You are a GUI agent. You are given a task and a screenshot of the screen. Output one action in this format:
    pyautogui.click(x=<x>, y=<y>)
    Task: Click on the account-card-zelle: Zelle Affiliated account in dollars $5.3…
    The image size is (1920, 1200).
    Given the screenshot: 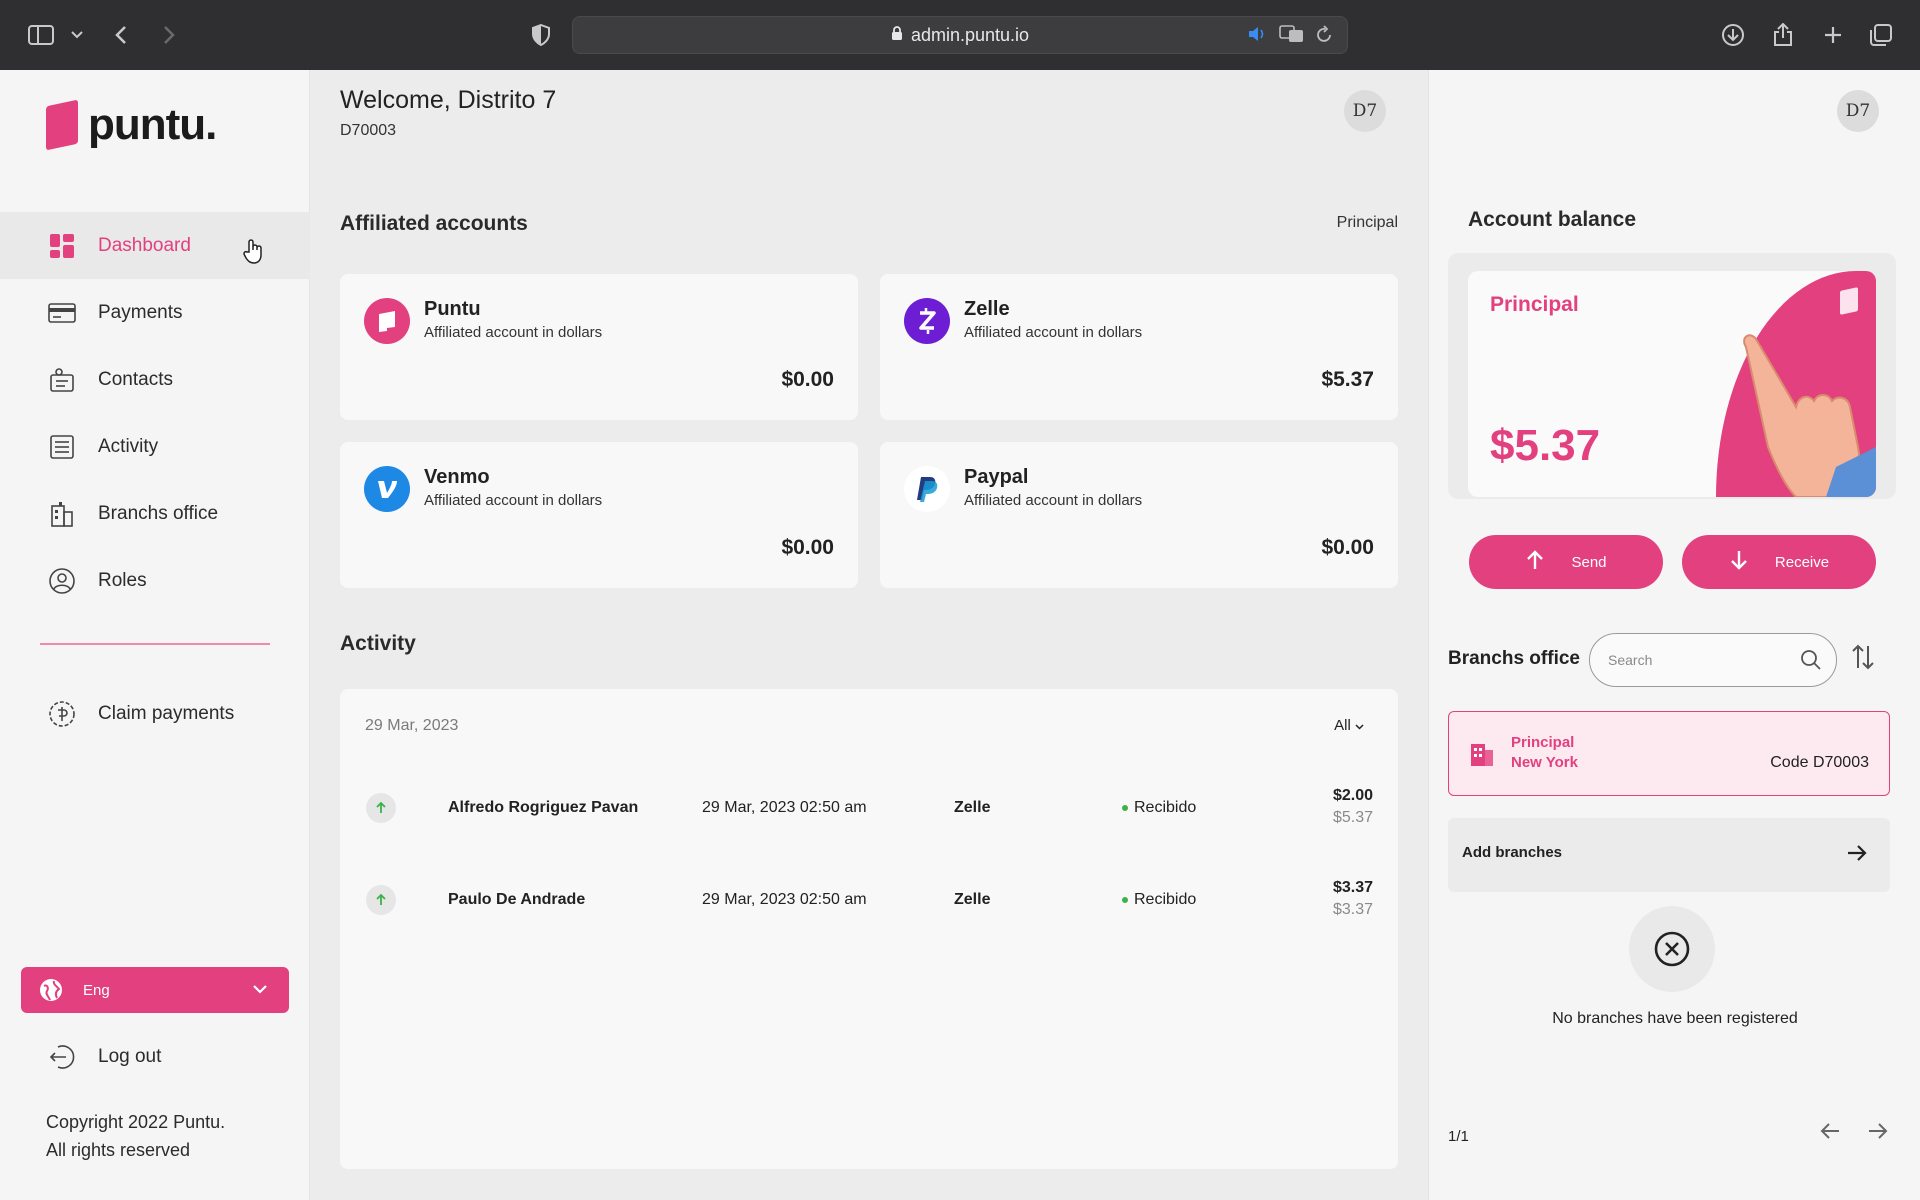 What is the action you would take?
    pyautogui.click(x=1139, y=347)
    